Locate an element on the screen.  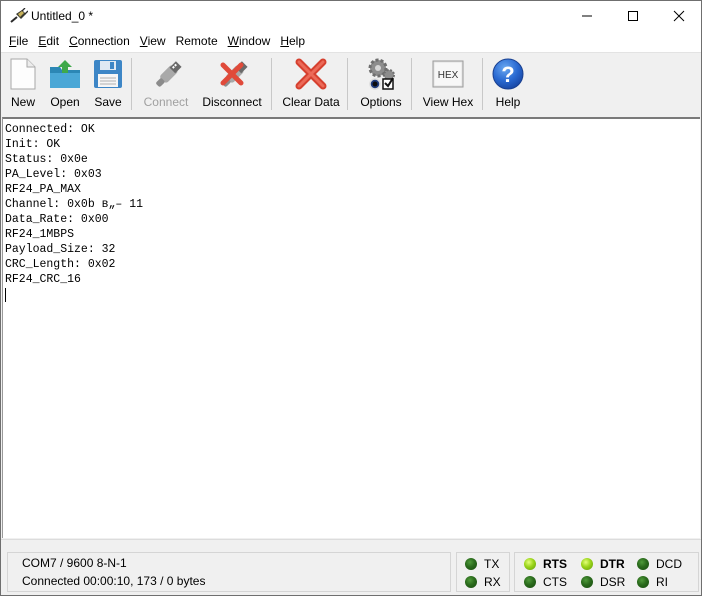
minimize-button is located at coordinates (587, 16).